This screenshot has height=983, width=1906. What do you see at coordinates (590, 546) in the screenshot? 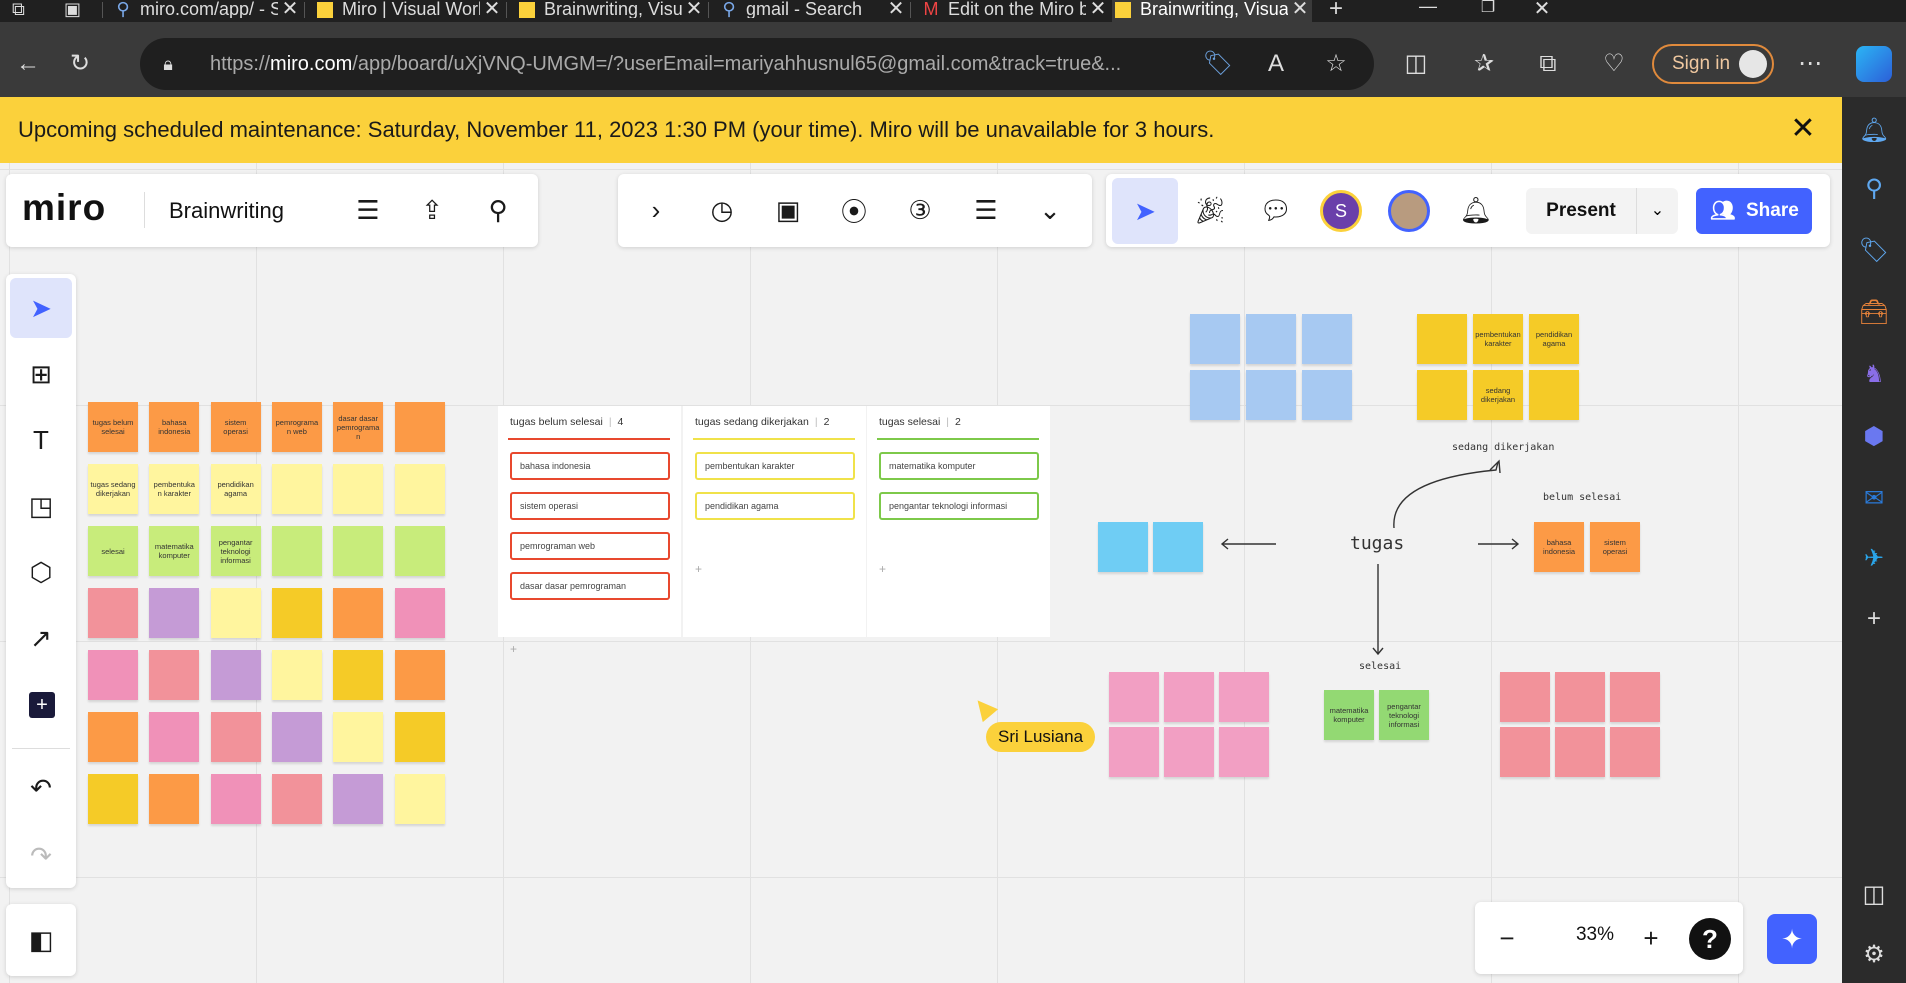
I see `kanban-card: pemrograman web` at bounding box center [590, 546].